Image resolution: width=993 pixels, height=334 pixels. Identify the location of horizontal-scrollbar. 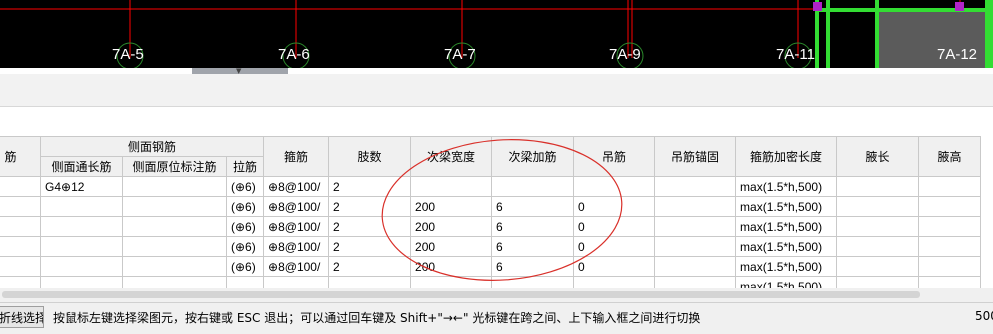
(496, 295).